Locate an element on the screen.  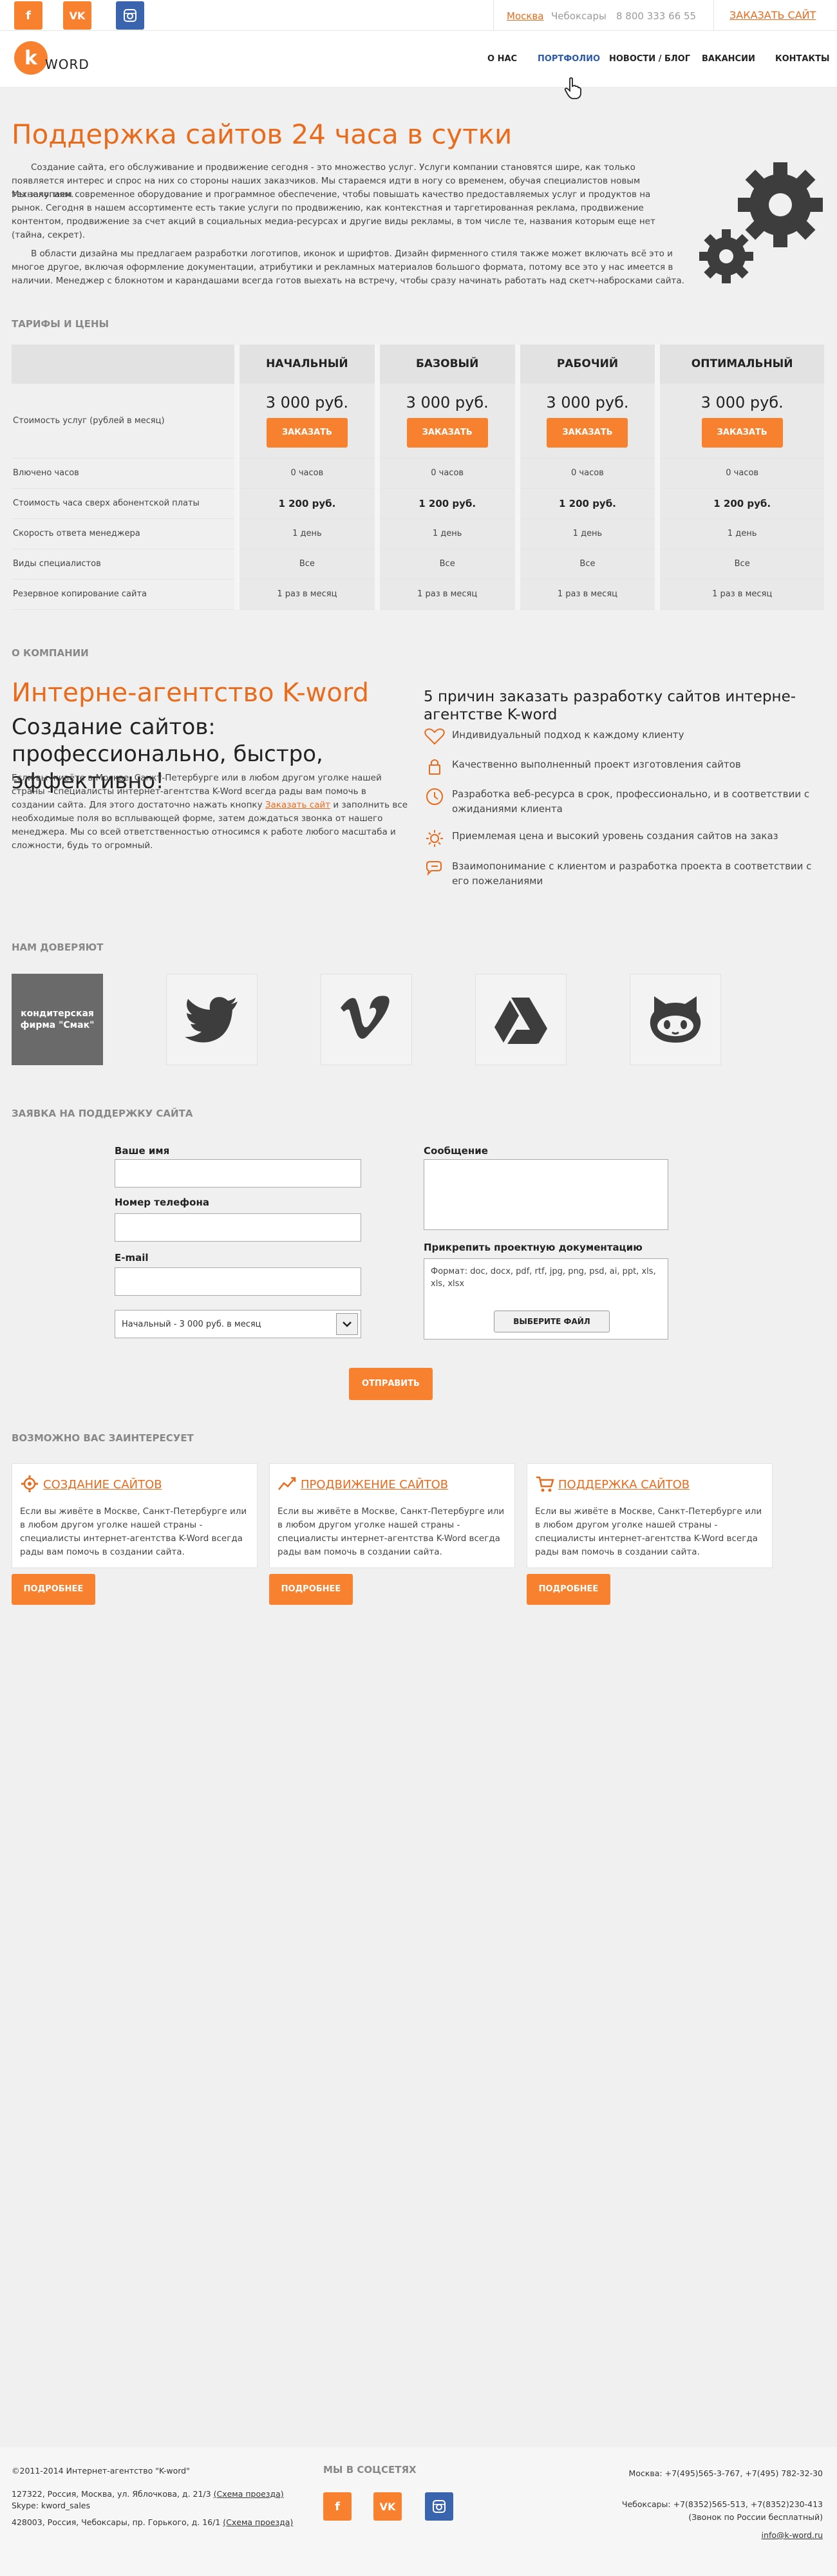
tariff-select: Начальный - 3 000 руб. в месяц is located at coordinates (238, 1324).